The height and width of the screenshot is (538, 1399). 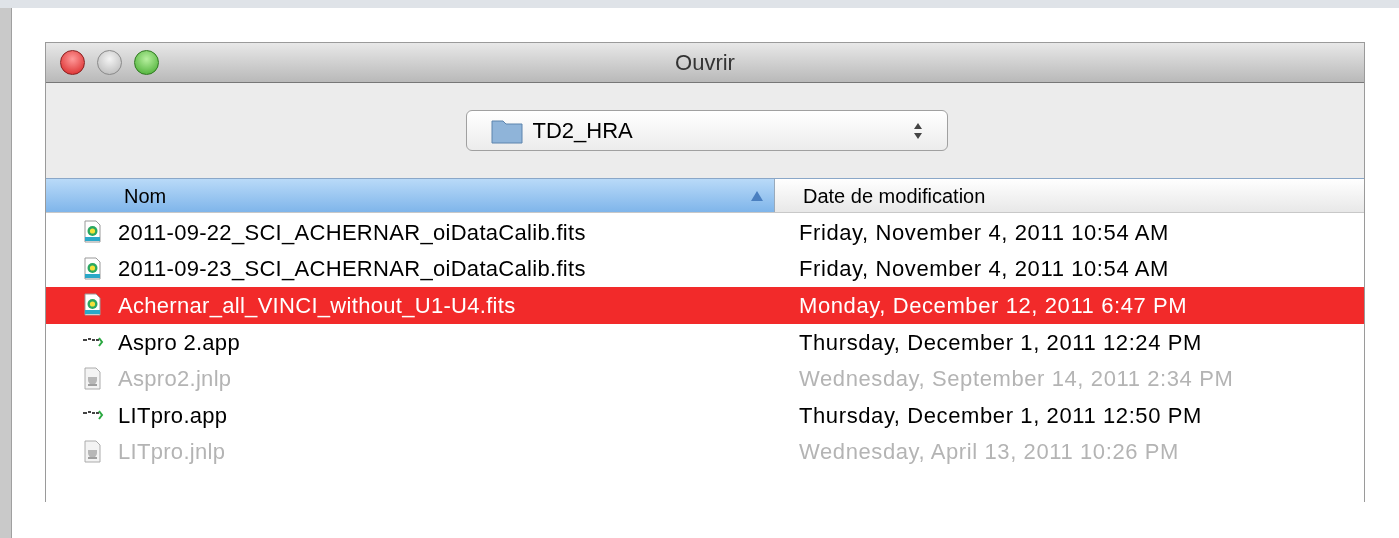 I want to click on file-date: Wednesday, April 13, 2011 10:26 PM, so click(x=989, y=452).